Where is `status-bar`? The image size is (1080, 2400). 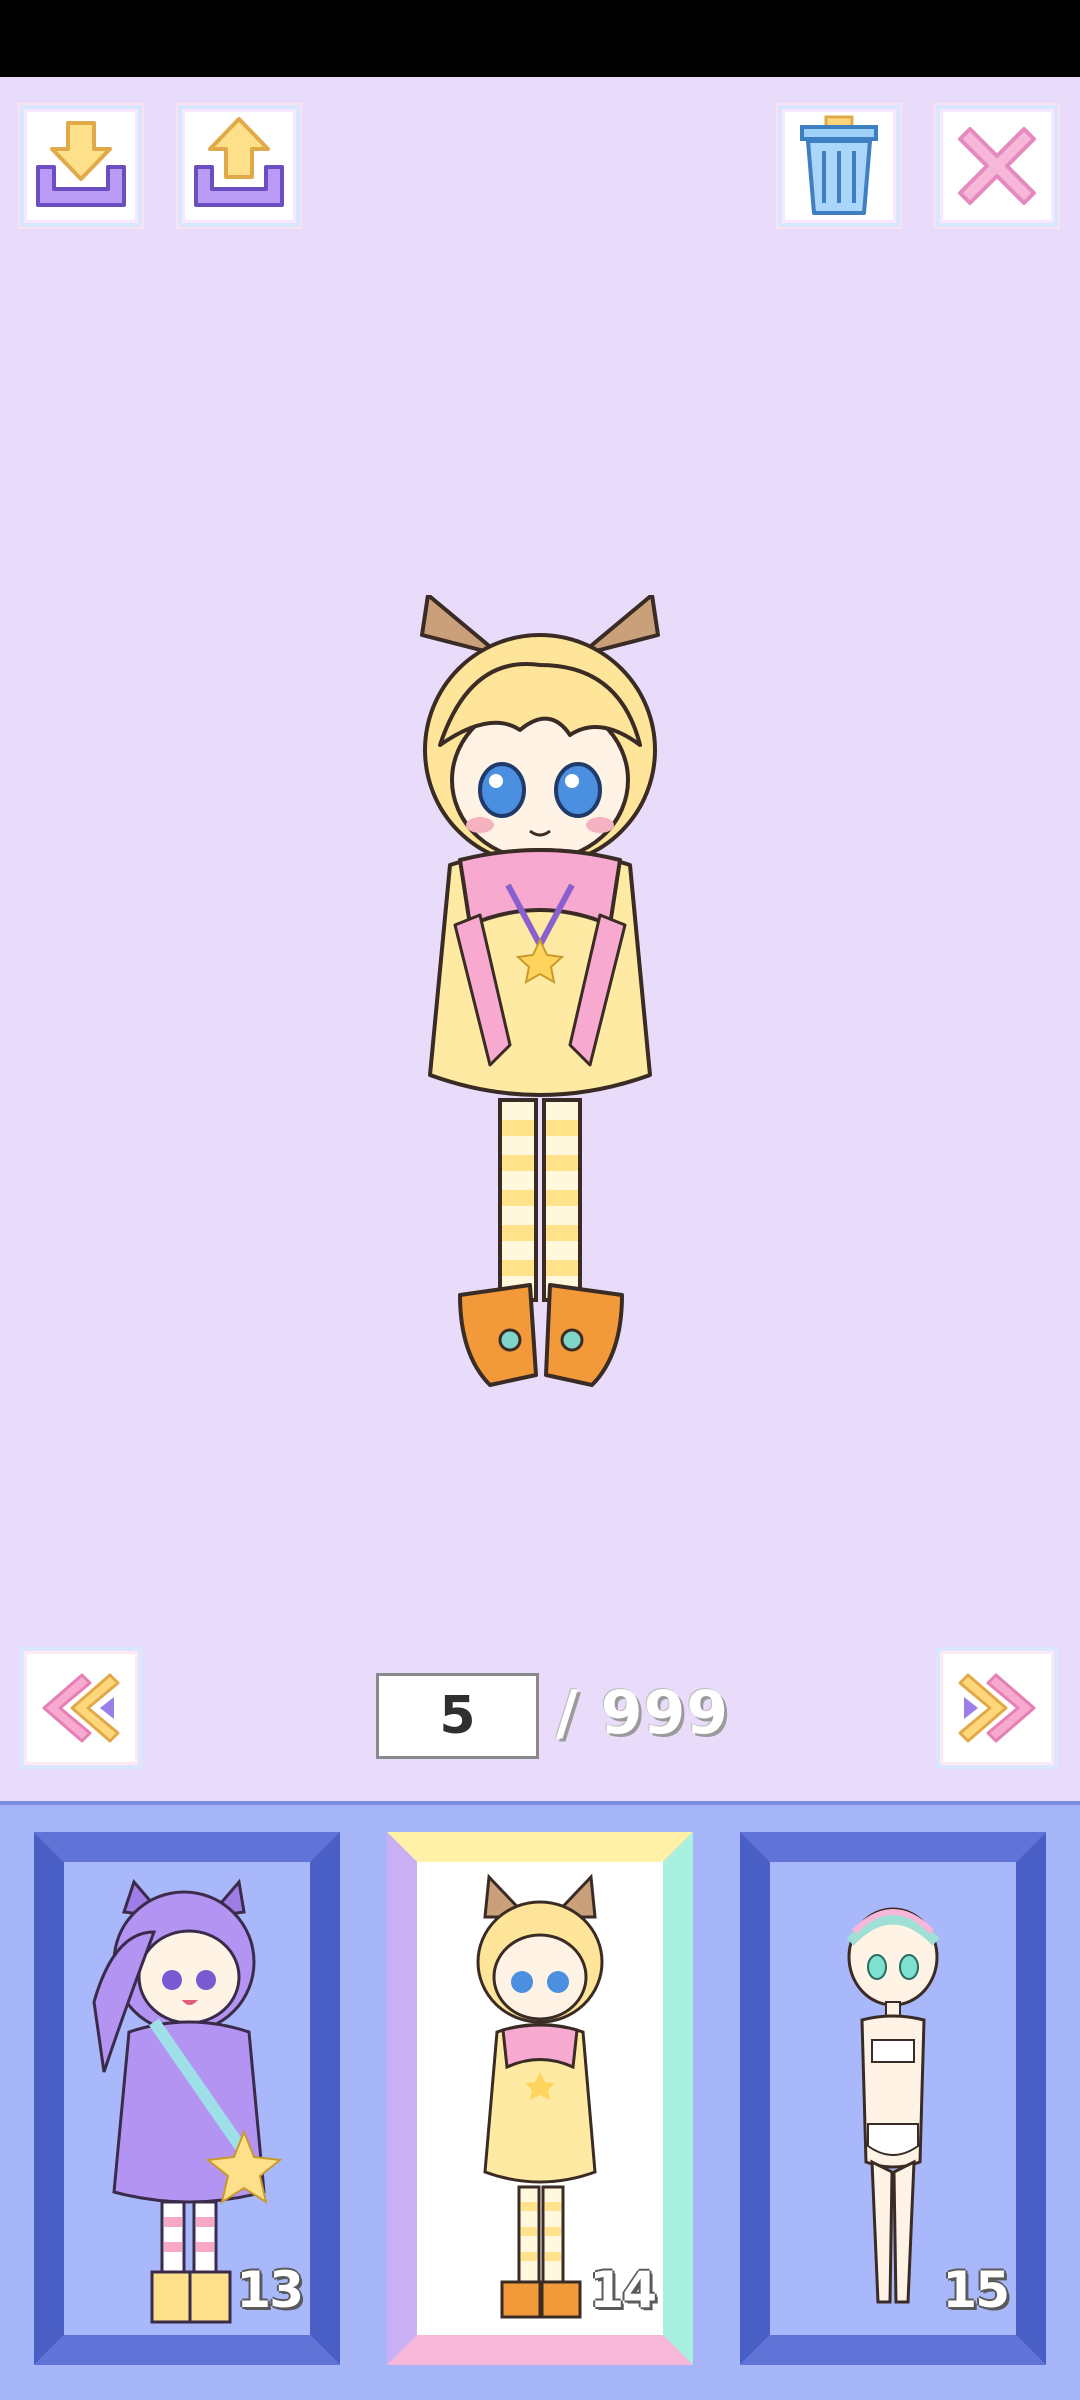
status-bar is located at coordinates (540, 38).